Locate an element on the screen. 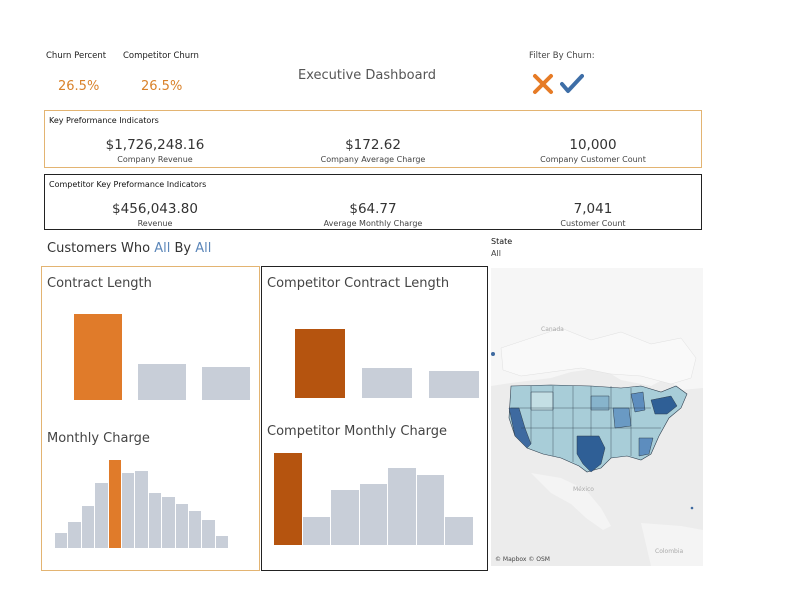  churn-yes-filter-x-icon is located at coordinates (543, 84).